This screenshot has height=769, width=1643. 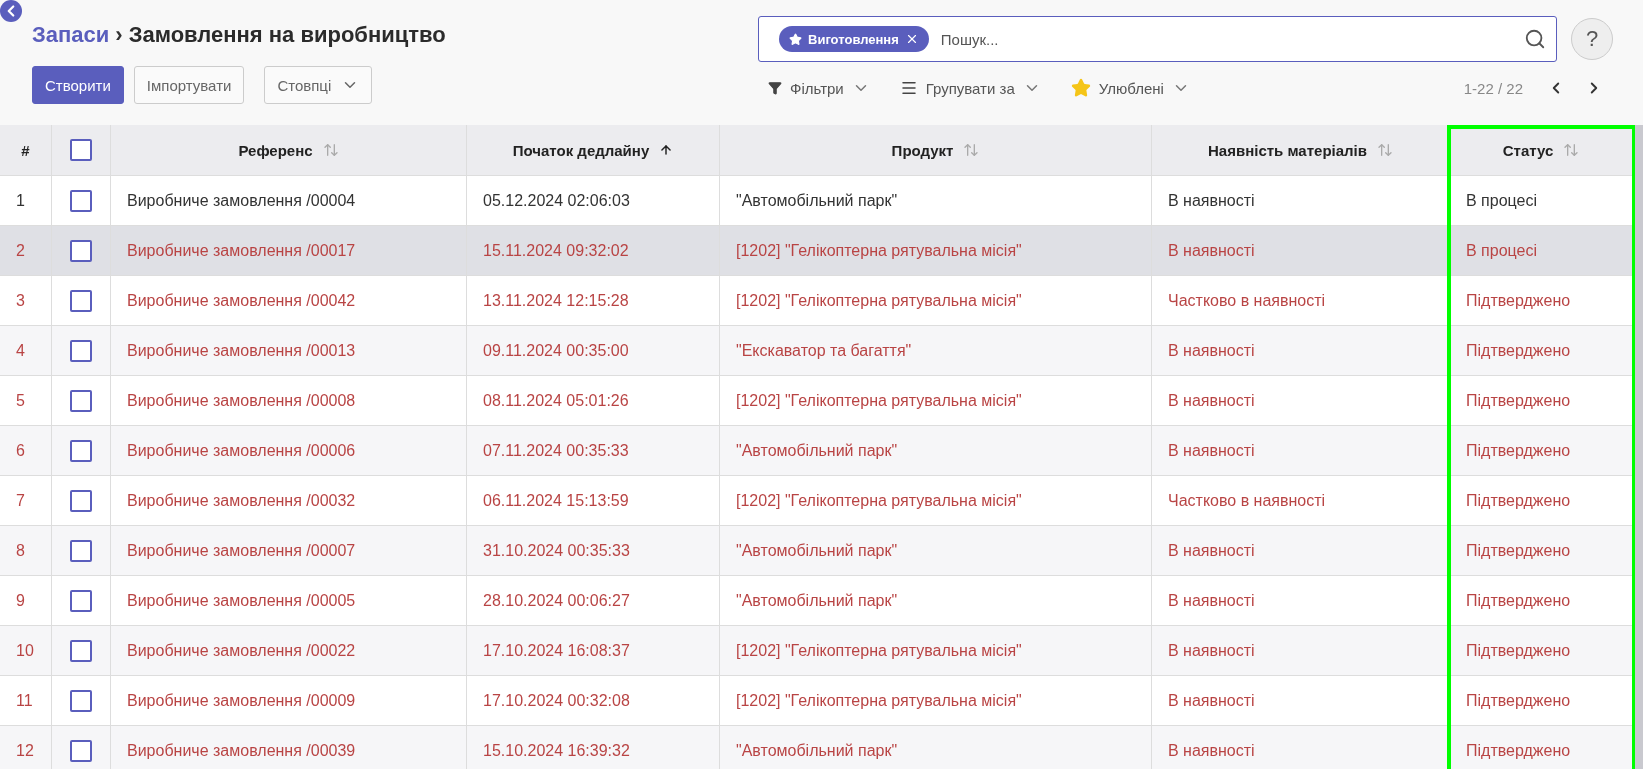 What do you see at coordinates (81, 150) in the screenshot?
I see `select-all-checkbox` at bounding box center [81, 150].